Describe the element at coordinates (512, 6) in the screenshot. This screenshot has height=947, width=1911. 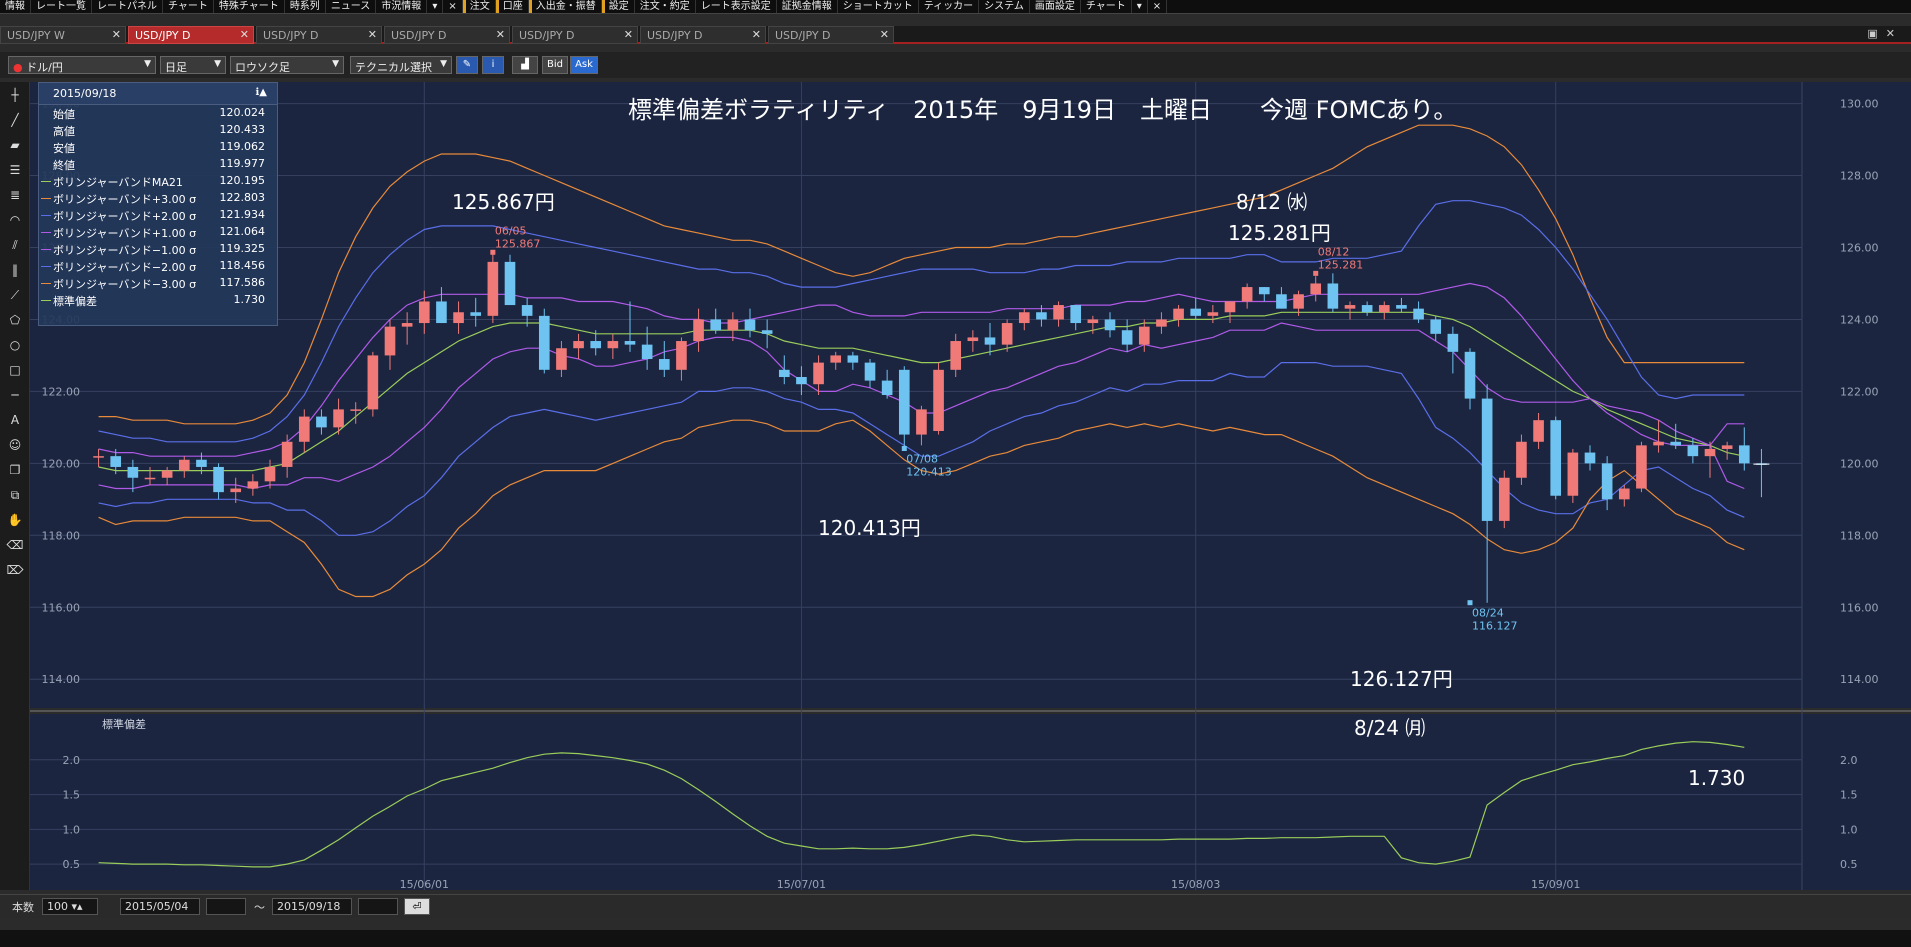
I see `menu-item: 口座` at that location.